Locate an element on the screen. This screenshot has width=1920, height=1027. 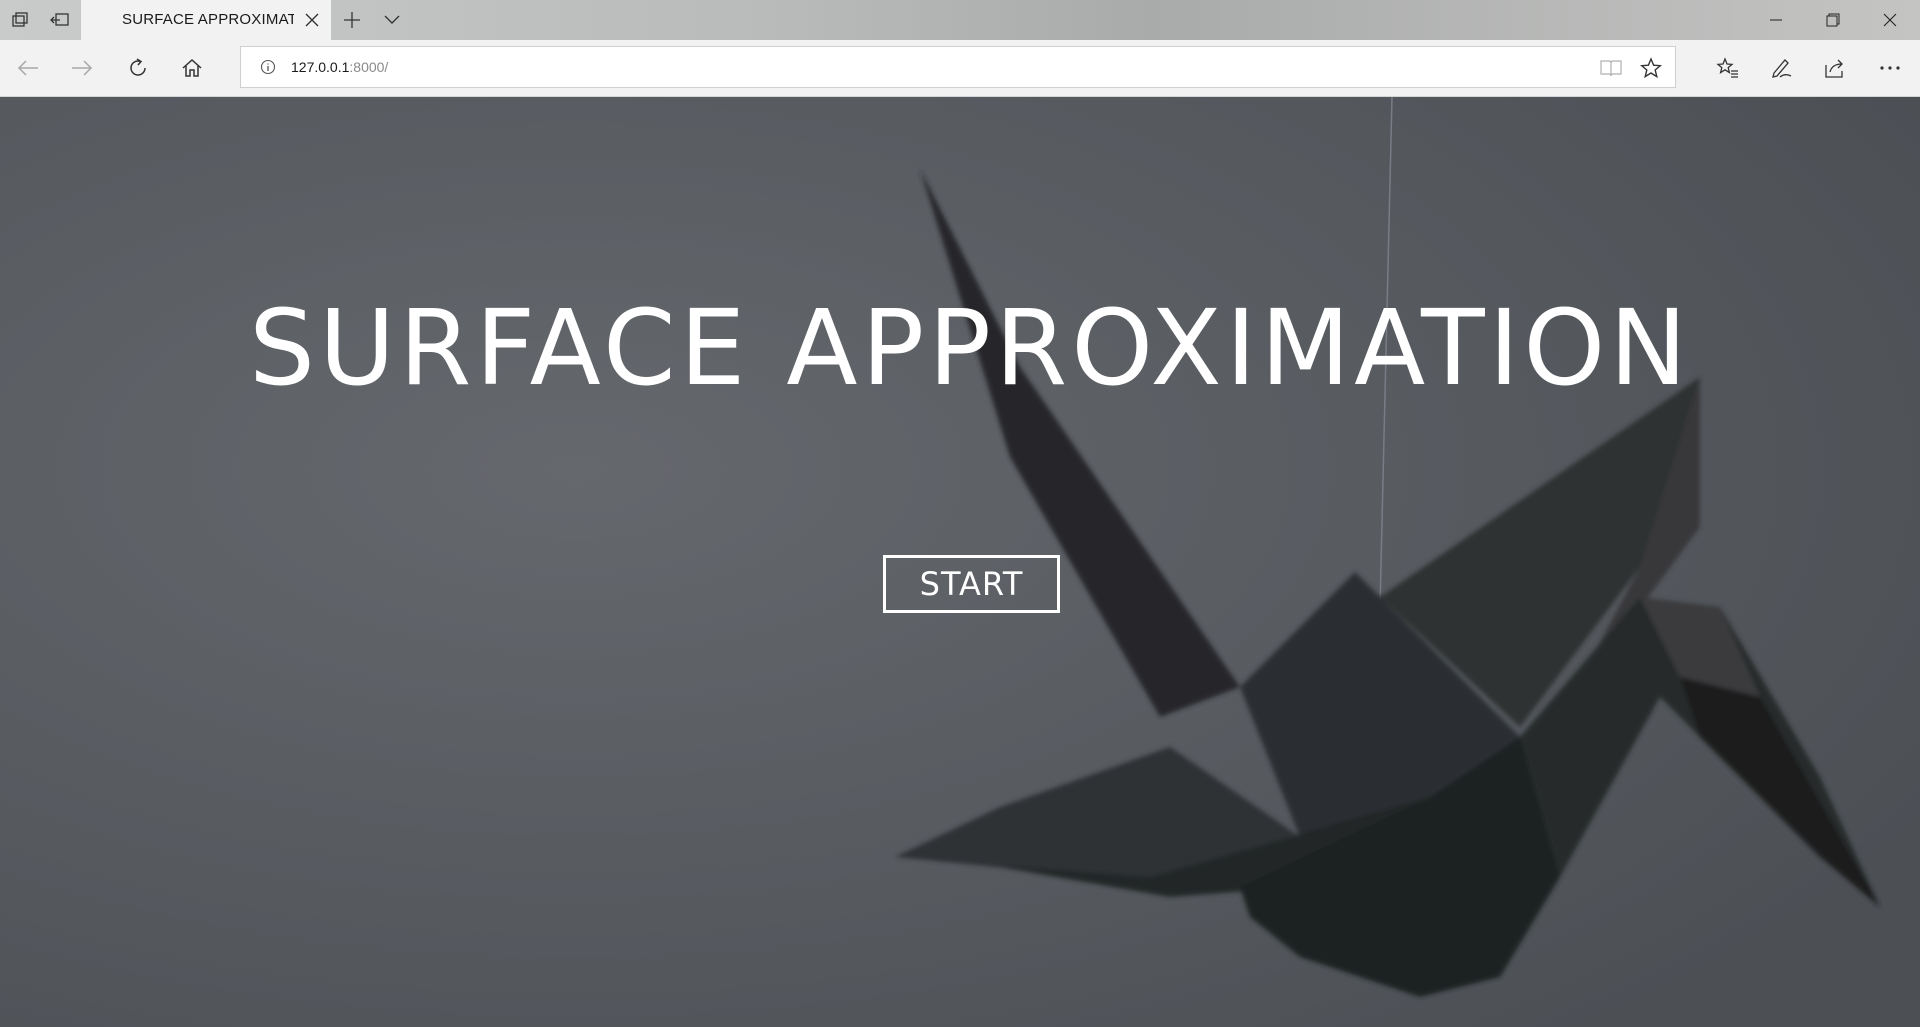
back-arrow-icon is located at coordinates (28, 68).